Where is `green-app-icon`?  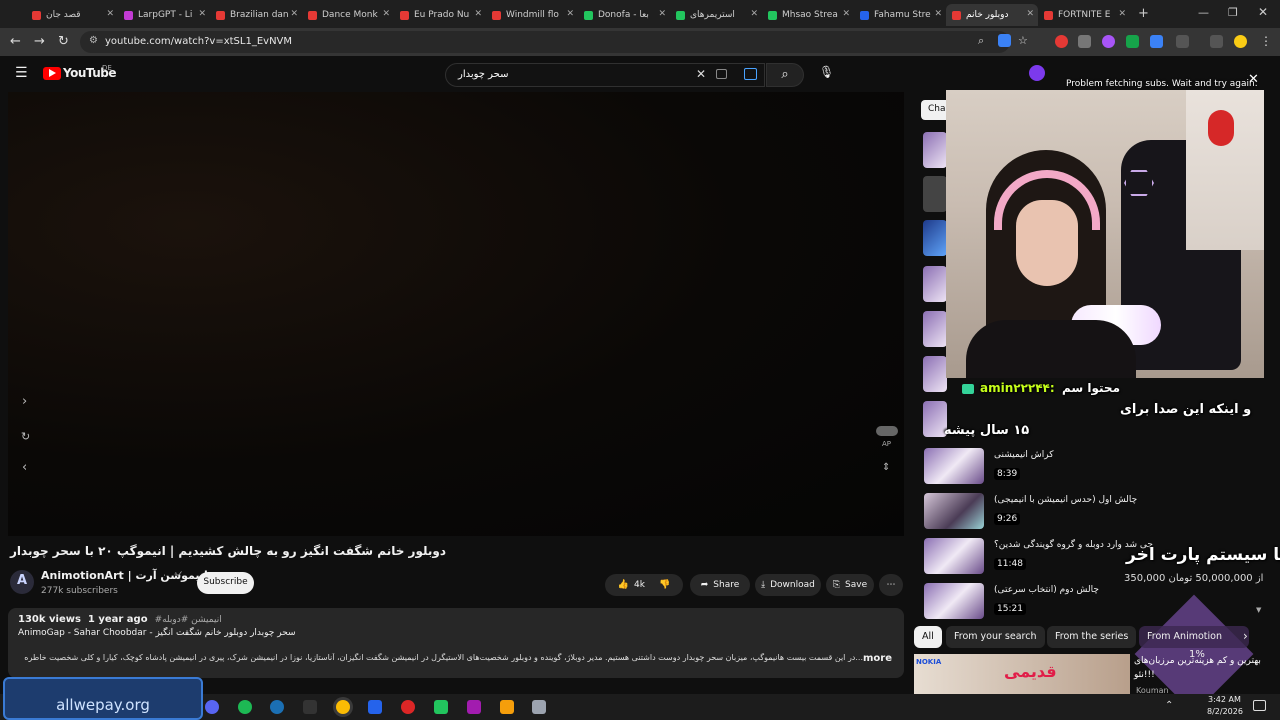 green-app-icon is located at coordinates (441, 707).